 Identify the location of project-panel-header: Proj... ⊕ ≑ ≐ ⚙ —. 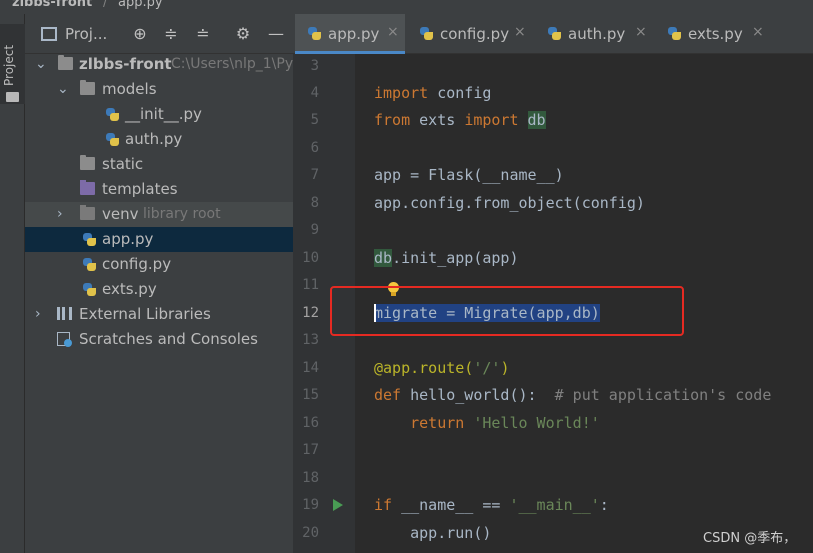
(159, 34).